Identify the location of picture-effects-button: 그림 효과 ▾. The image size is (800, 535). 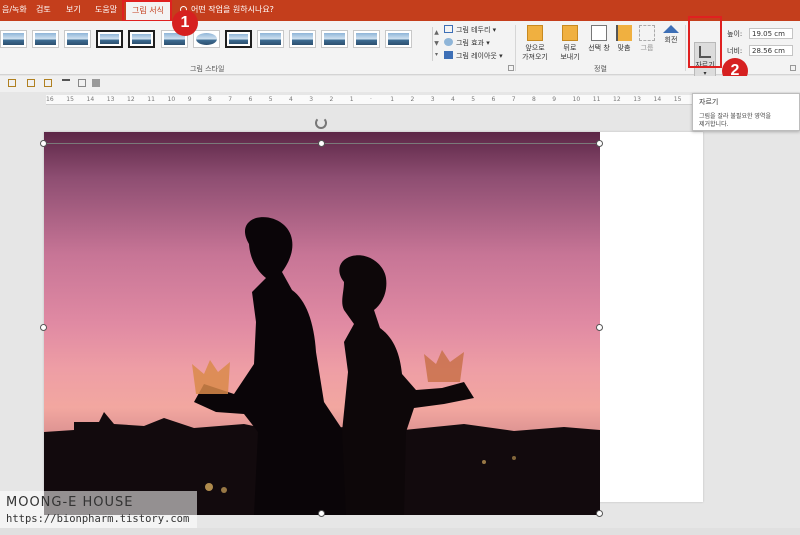
(467, 43).